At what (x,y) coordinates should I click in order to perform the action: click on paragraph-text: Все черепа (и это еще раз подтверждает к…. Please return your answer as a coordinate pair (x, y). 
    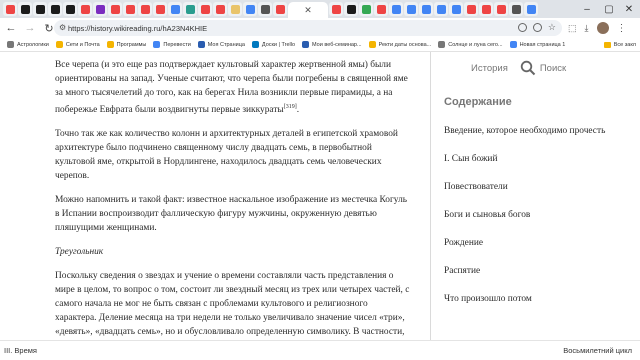
    Looking at the image, I should click on (231, 88).